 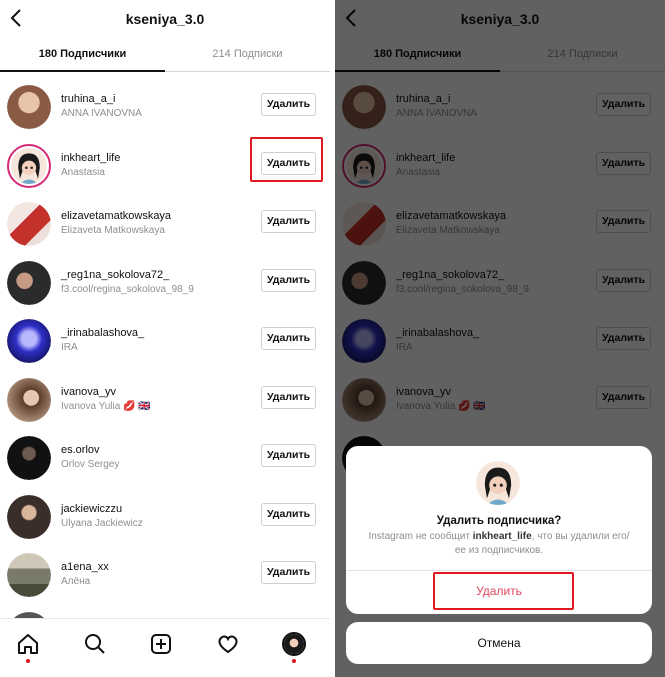 I want to click on username: jackiewiczzu, so click(x=91, y=509).